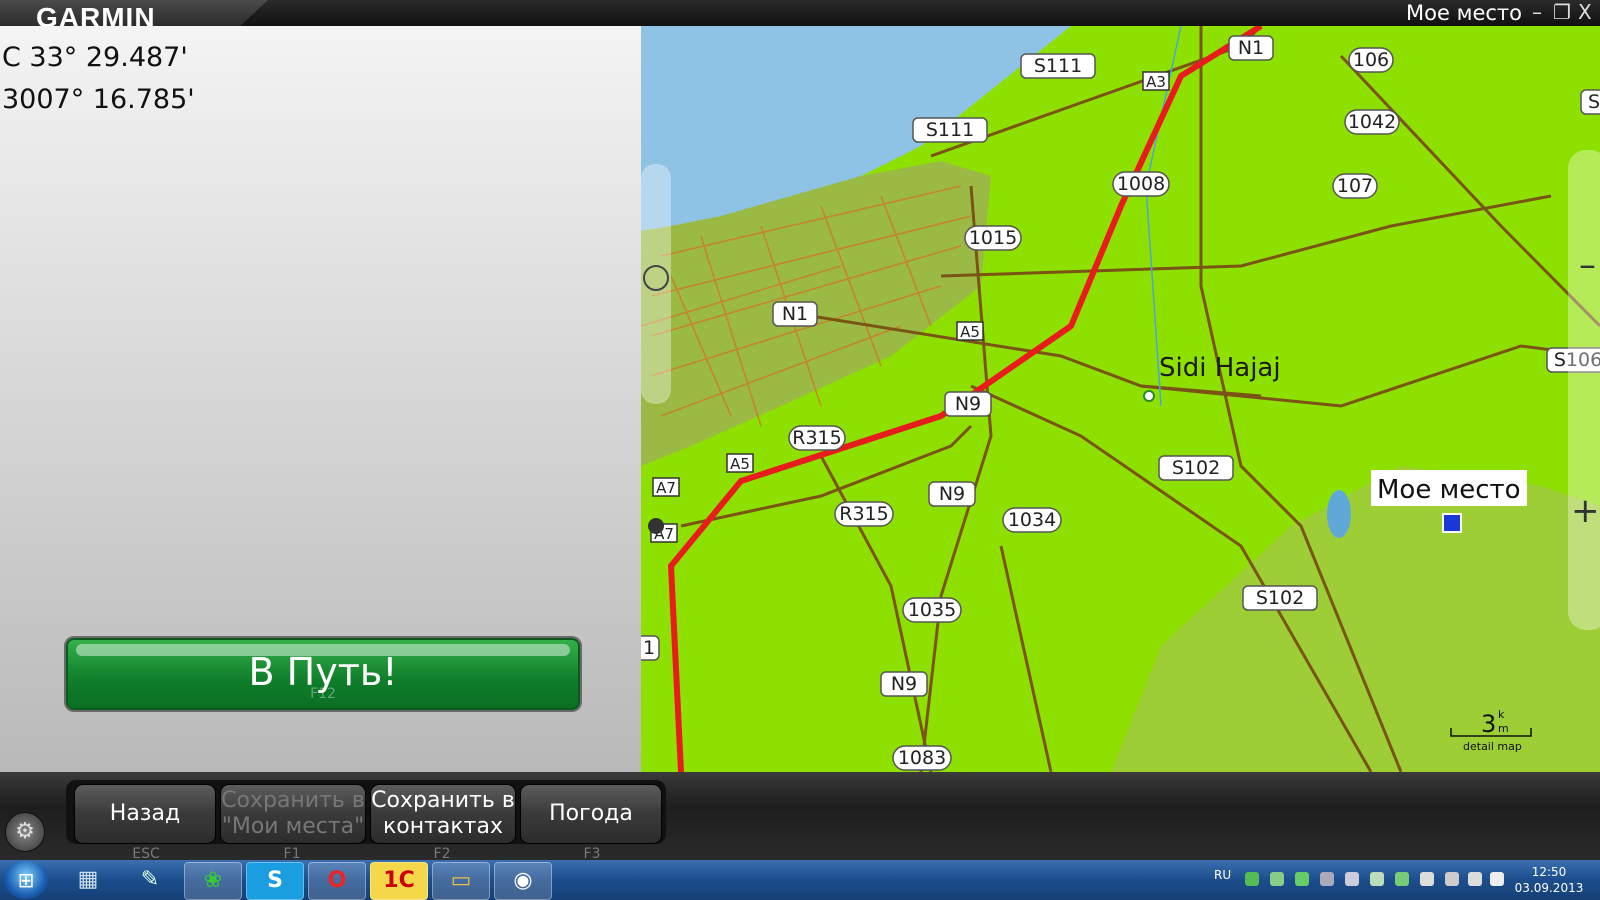 The height and width of the screenshot is (900, 1600). I want to click on notepad-icon: ✎, so click(150, 880).